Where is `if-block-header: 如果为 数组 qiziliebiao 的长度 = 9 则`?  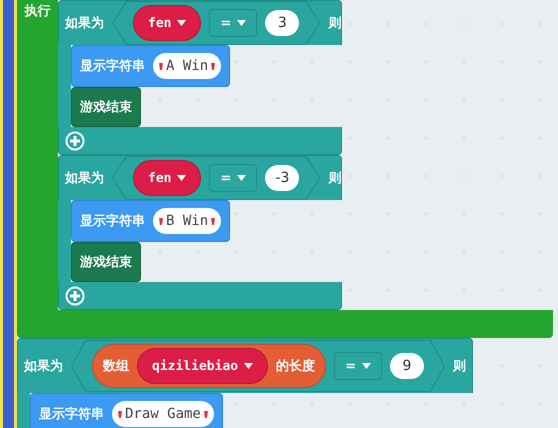
if-block-header: 如果为 数组 qiziliebiao 的长度 = 9 则 is located at coordinates (245, 365).